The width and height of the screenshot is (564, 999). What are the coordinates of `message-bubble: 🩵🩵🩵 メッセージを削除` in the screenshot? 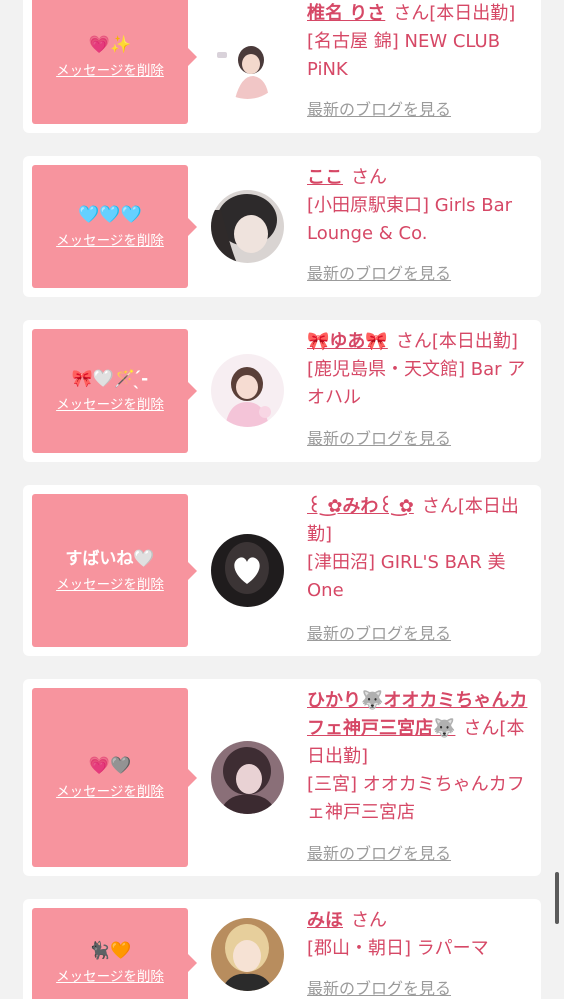 It's located at (114, 226).